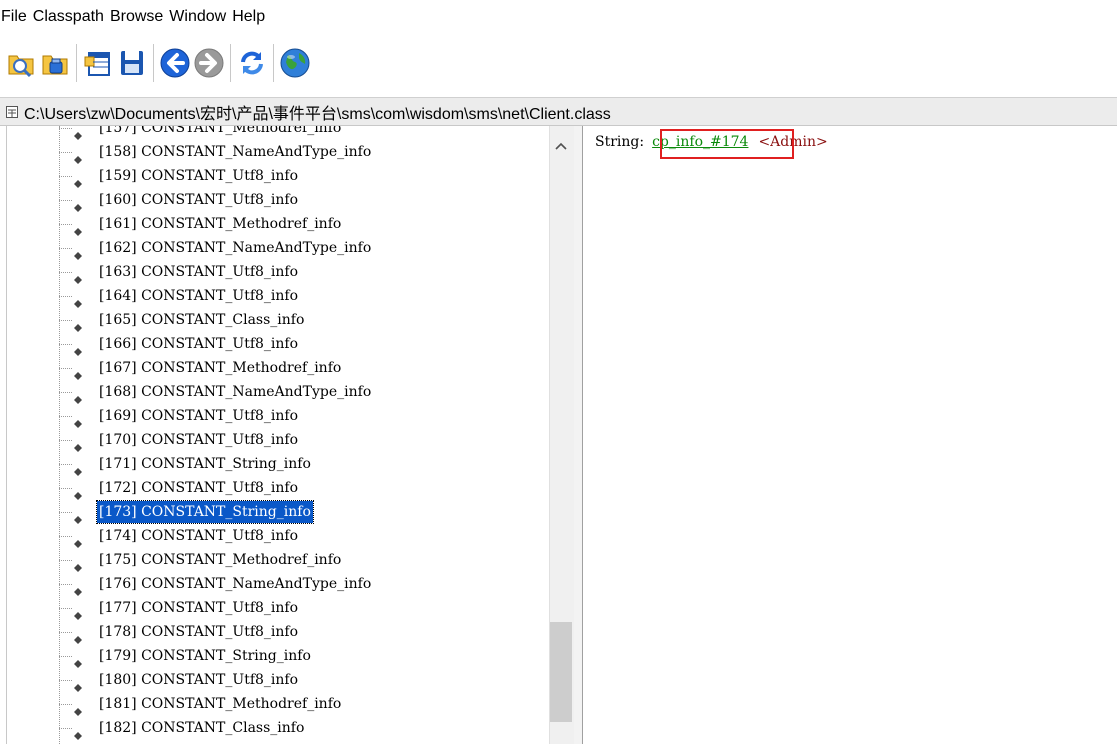 This screenshot has width=1117, height=744. Describe the element at coordinates (252, 63) in the screenshot. I see `refresh-button` at that location.